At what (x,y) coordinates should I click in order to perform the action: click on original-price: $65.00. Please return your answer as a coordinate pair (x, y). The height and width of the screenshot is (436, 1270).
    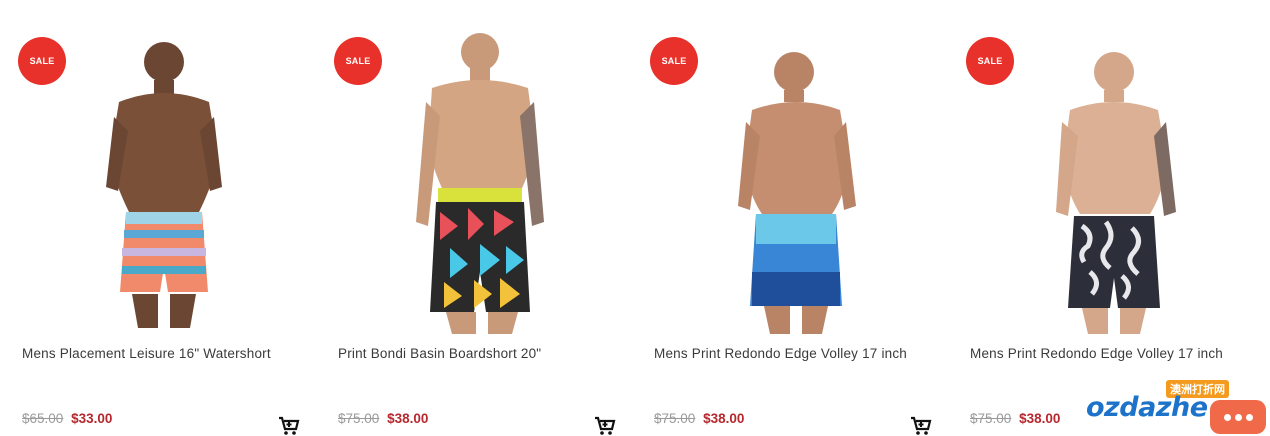
    Looking at the image, I should click on (43, 418).